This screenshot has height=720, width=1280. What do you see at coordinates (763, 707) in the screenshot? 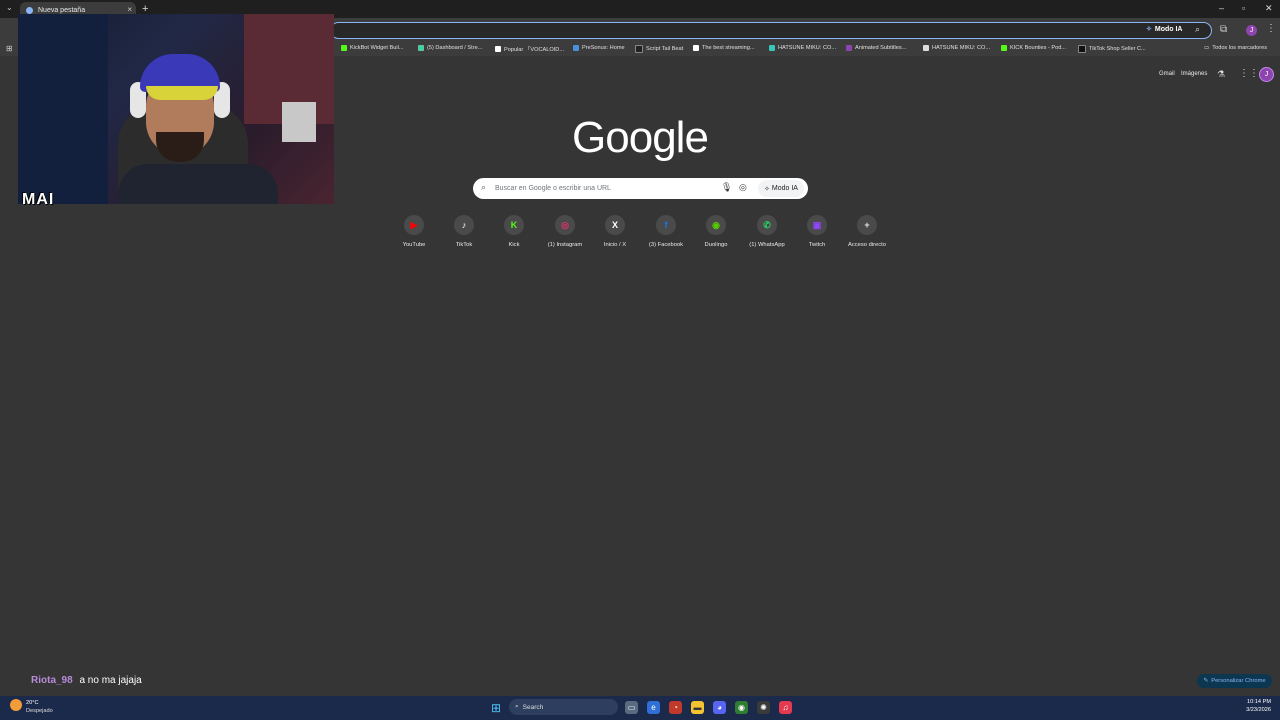
I see `openai-icon: ✺` at bounding box center [763, 707].